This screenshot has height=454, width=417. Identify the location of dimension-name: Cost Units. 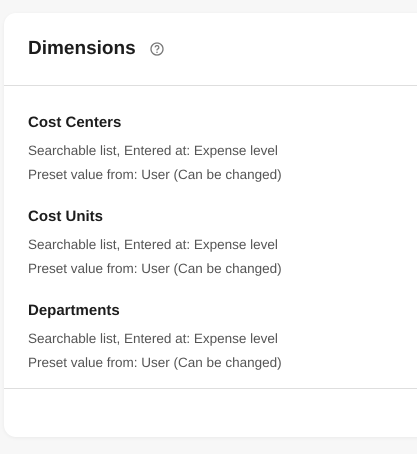
(66, 217).